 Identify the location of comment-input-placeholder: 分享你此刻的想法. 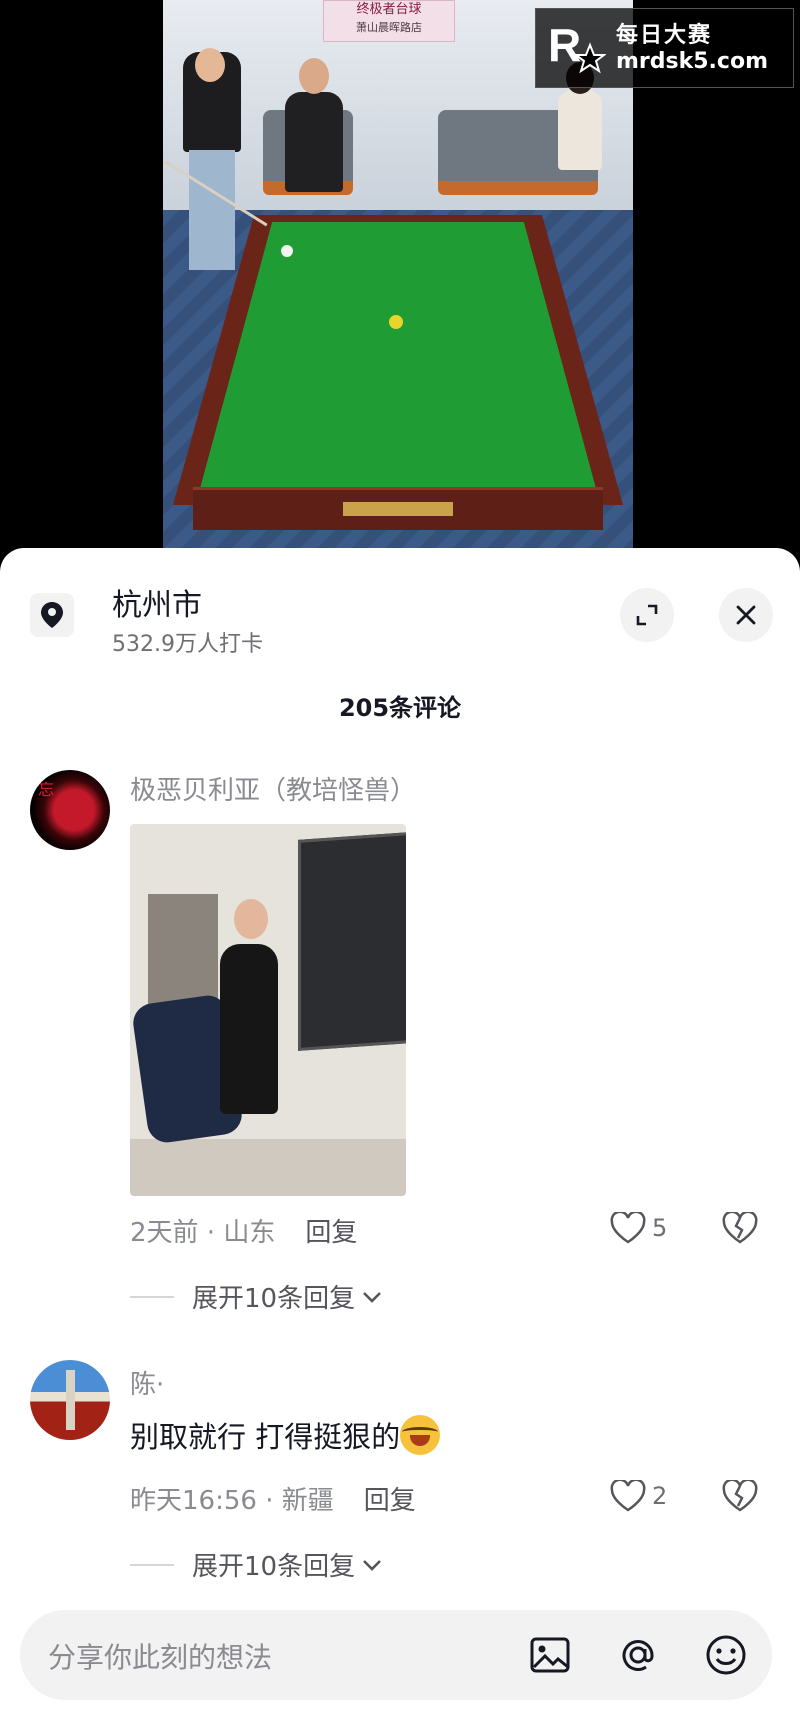
(160, 1657).